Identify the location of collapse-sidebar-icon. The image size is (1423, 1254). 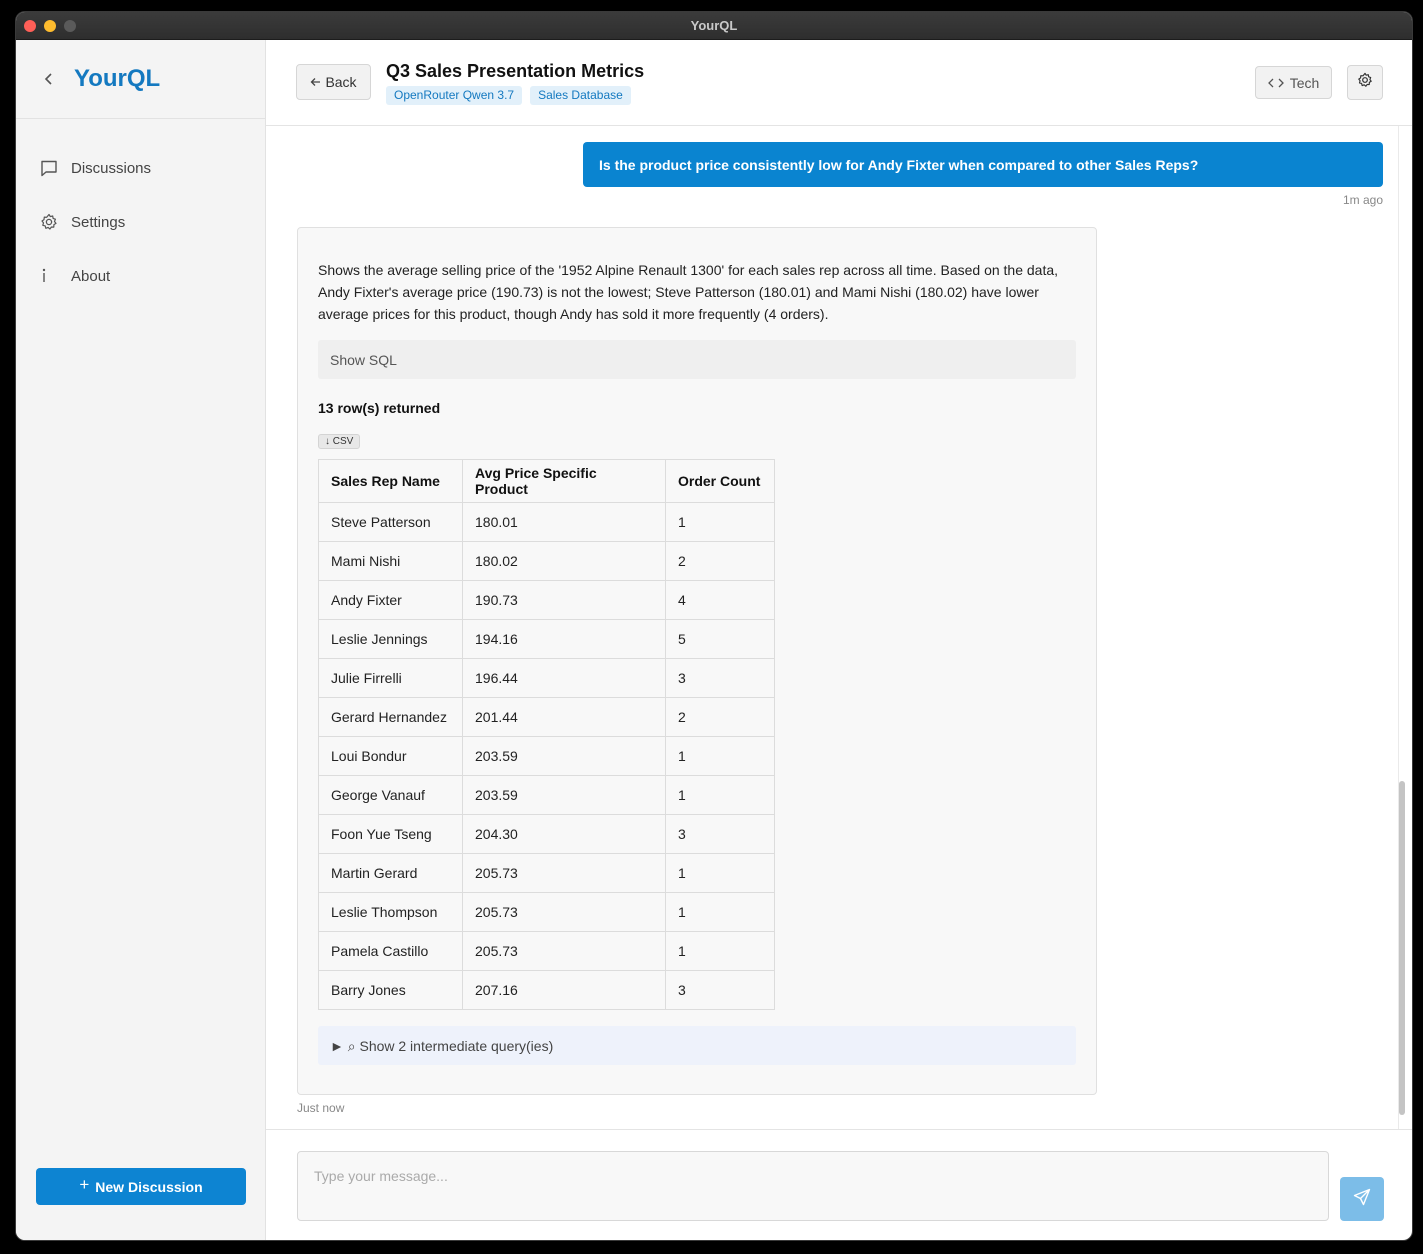
(59, 79).